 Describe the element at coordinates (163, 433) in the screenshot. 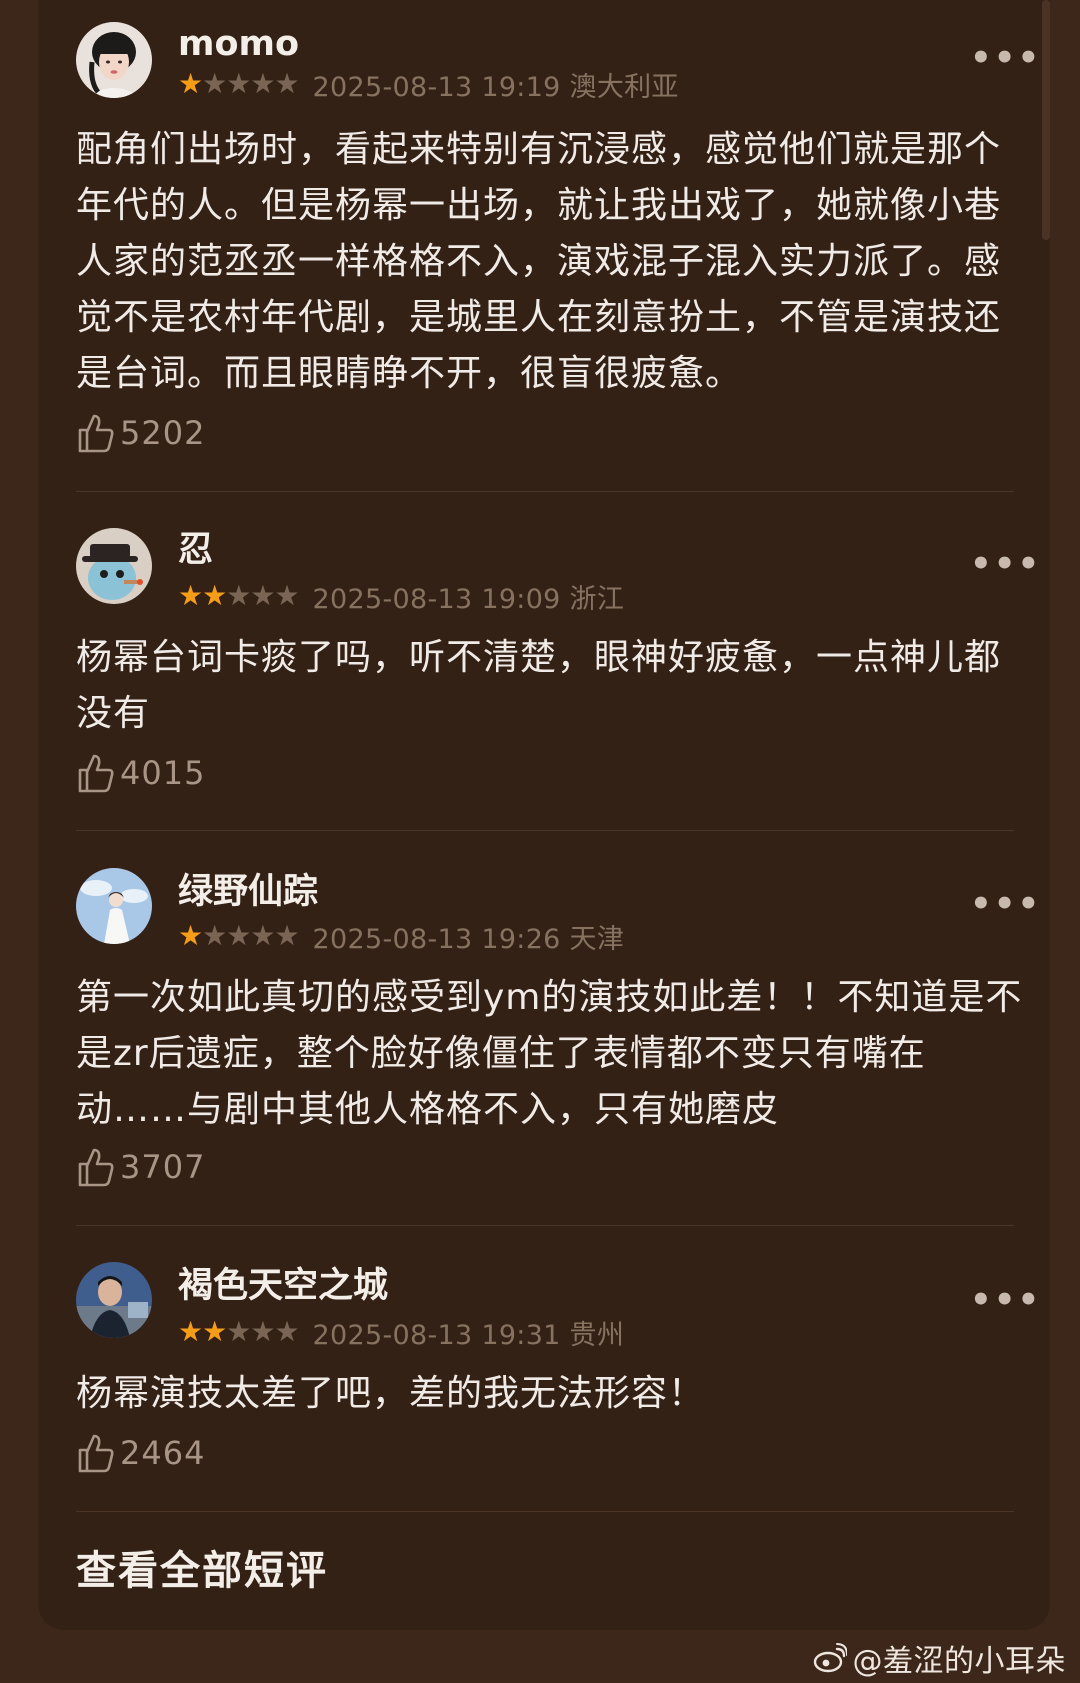

I see `likes-count: 5202` at that location.